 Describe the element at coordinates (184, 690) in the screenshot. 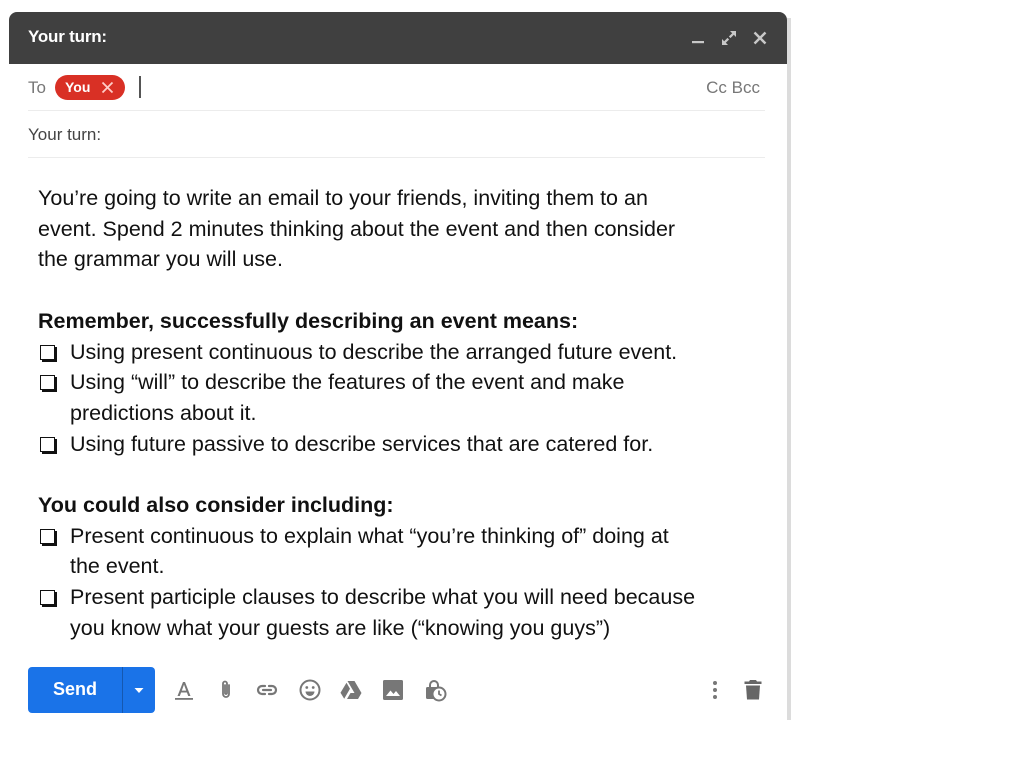

I see `format-text-icon` at that location.